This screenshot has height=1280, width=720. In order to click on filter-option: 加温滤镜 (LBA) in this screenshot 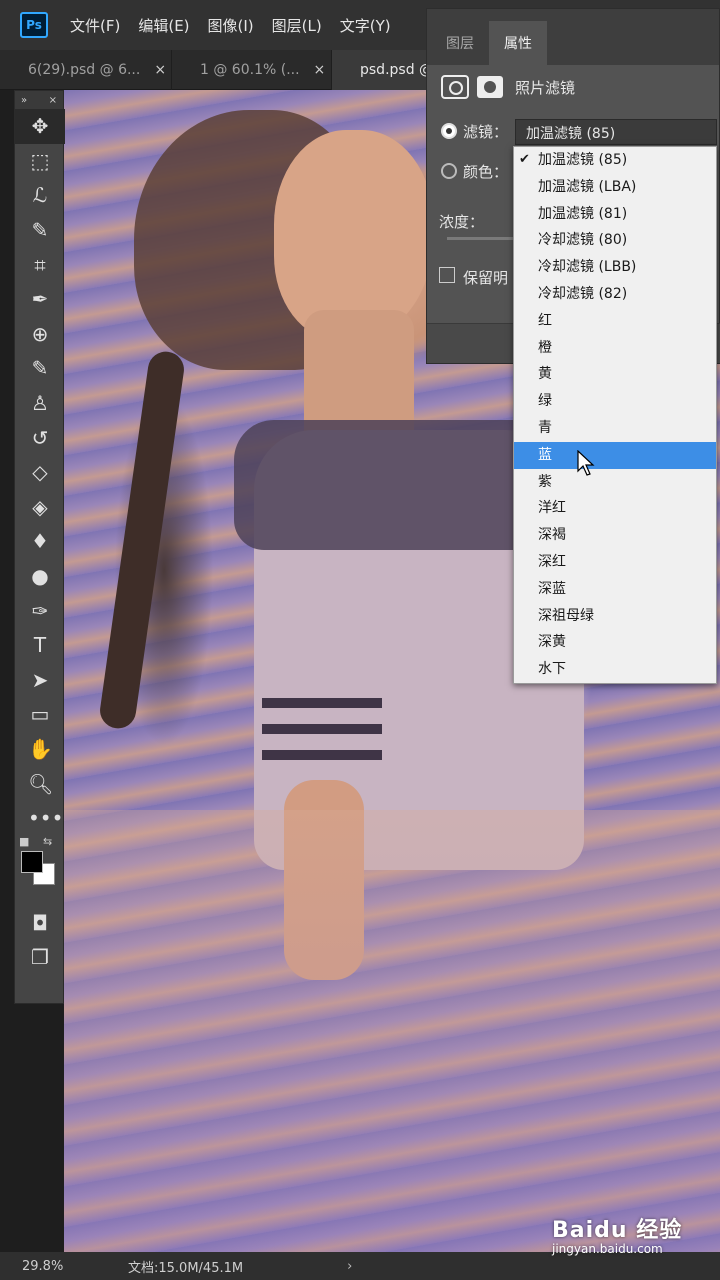, I will do `click(615, 187)`.